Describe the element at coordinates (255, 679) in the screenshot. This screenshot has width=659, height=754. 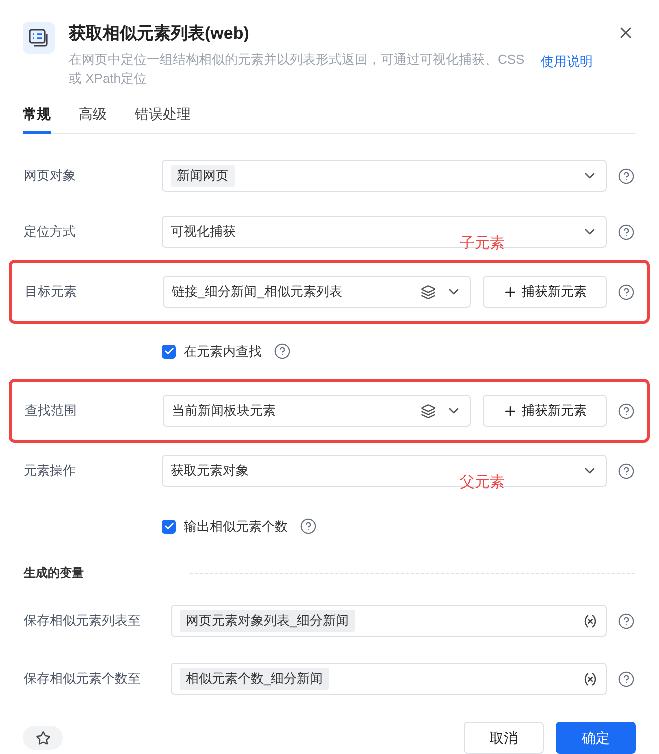
I see `variable-tag: 相似元素个数_细分新闻` at that location.